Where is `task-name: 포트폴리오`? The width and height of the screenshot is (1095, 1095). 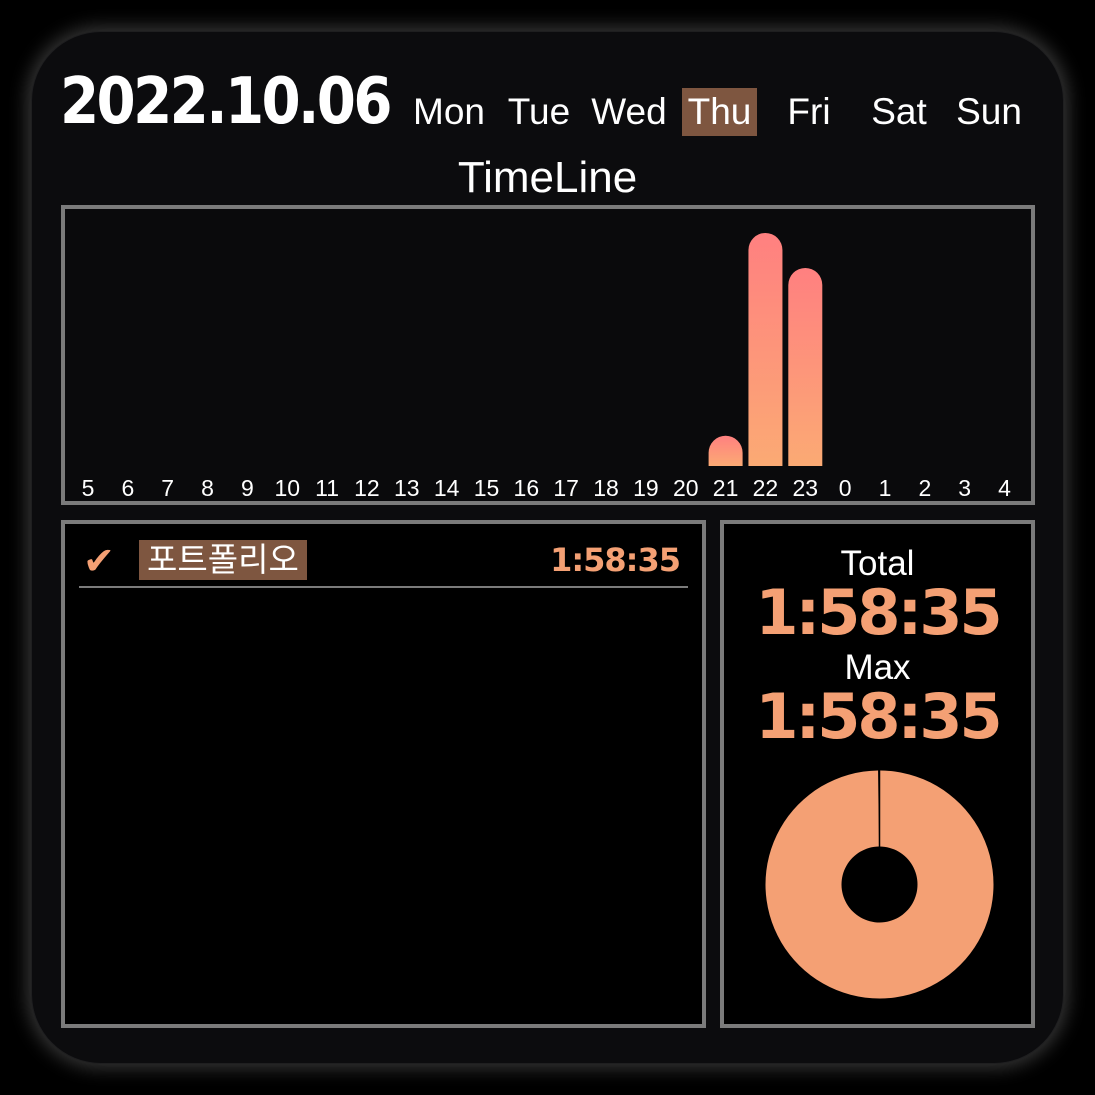 task-name: 포트폴리오 is located at coordinates (223, 560).